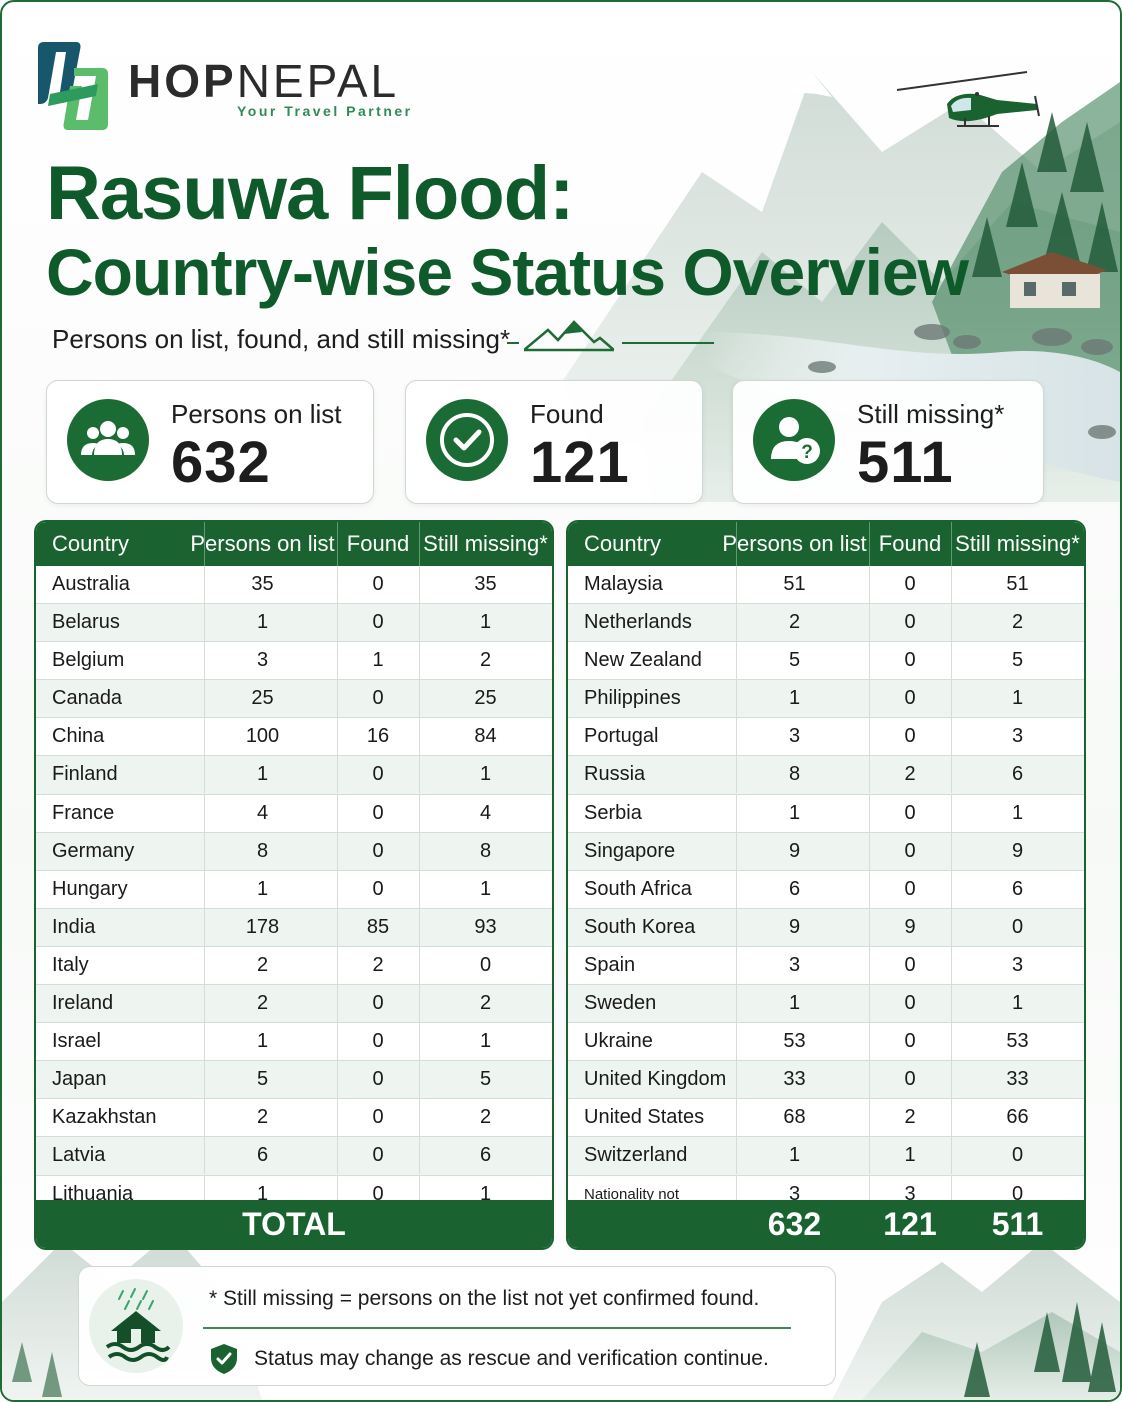  Describe the element at coordinates (1017, 1155) in the screenshot. I see `cell-missing: 0` at that location.